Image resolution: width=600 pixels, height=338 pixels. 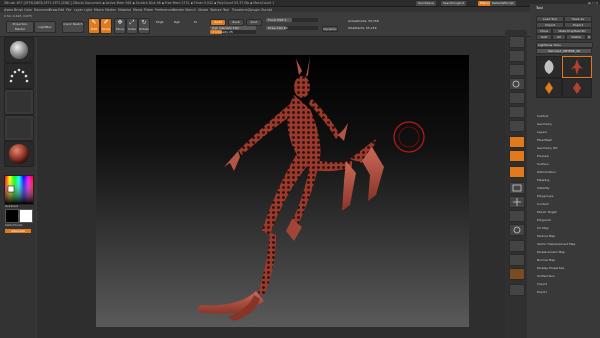 I want to click on menu-stroke: Stroke, so click(x=203, y=10).